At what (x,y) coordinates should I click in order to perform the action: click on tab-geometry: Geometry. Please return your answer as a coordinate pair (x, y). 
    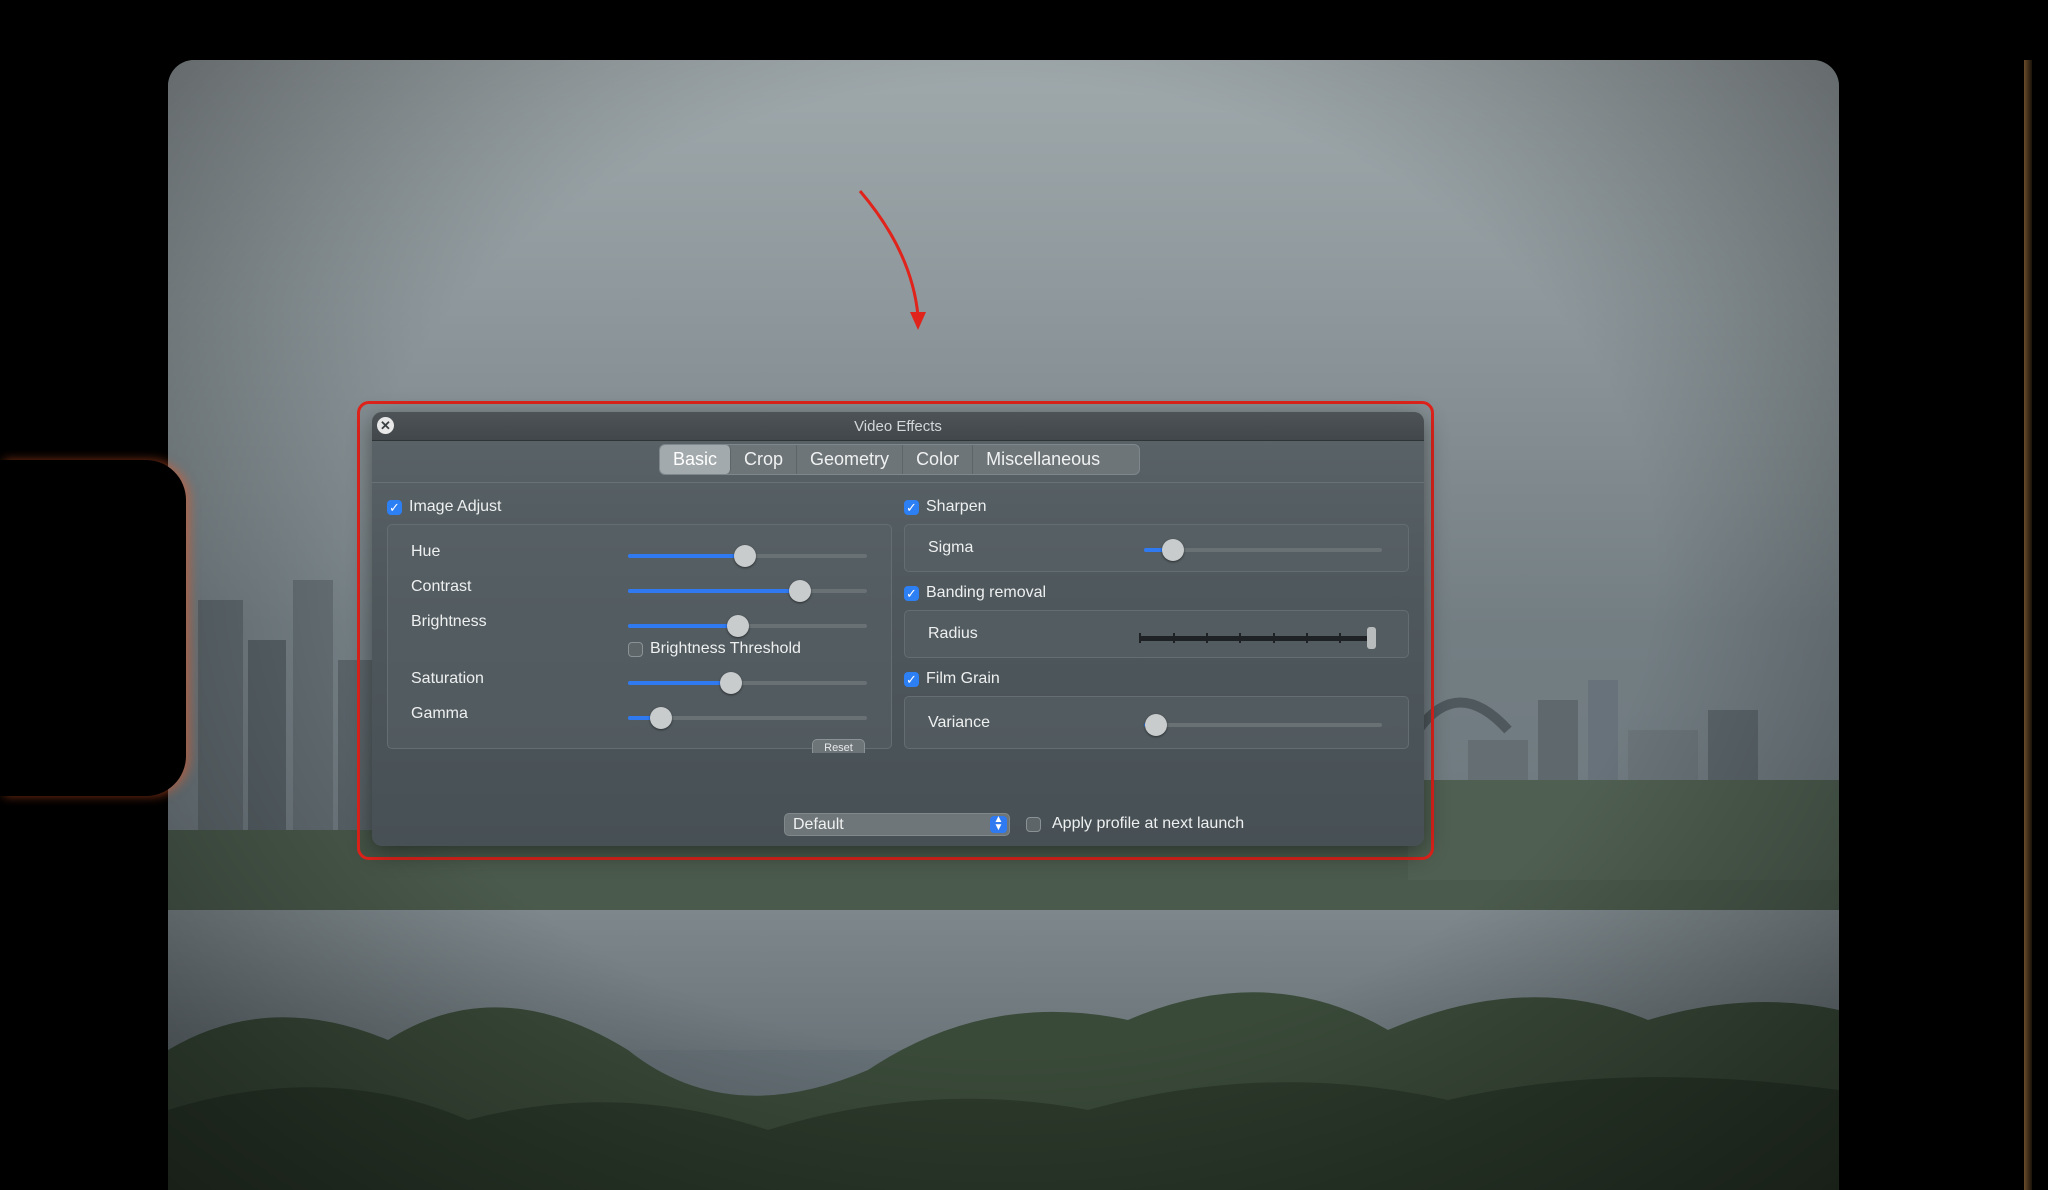
    Looking at the image, I should click on (850, 459).